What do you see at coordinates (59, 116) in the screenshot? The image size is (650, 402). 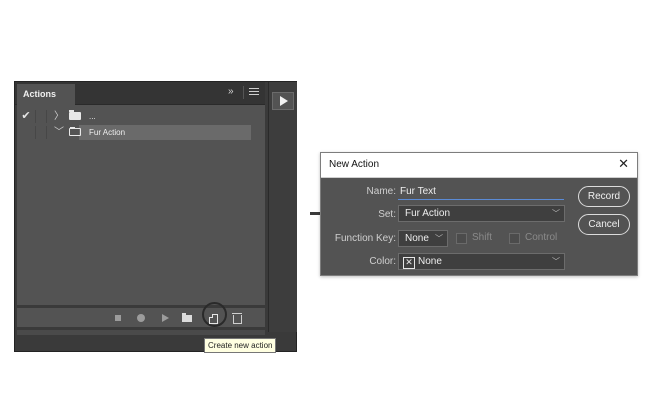 I see `chevron-right-icon: 〉` at bounding box center [59, 116].